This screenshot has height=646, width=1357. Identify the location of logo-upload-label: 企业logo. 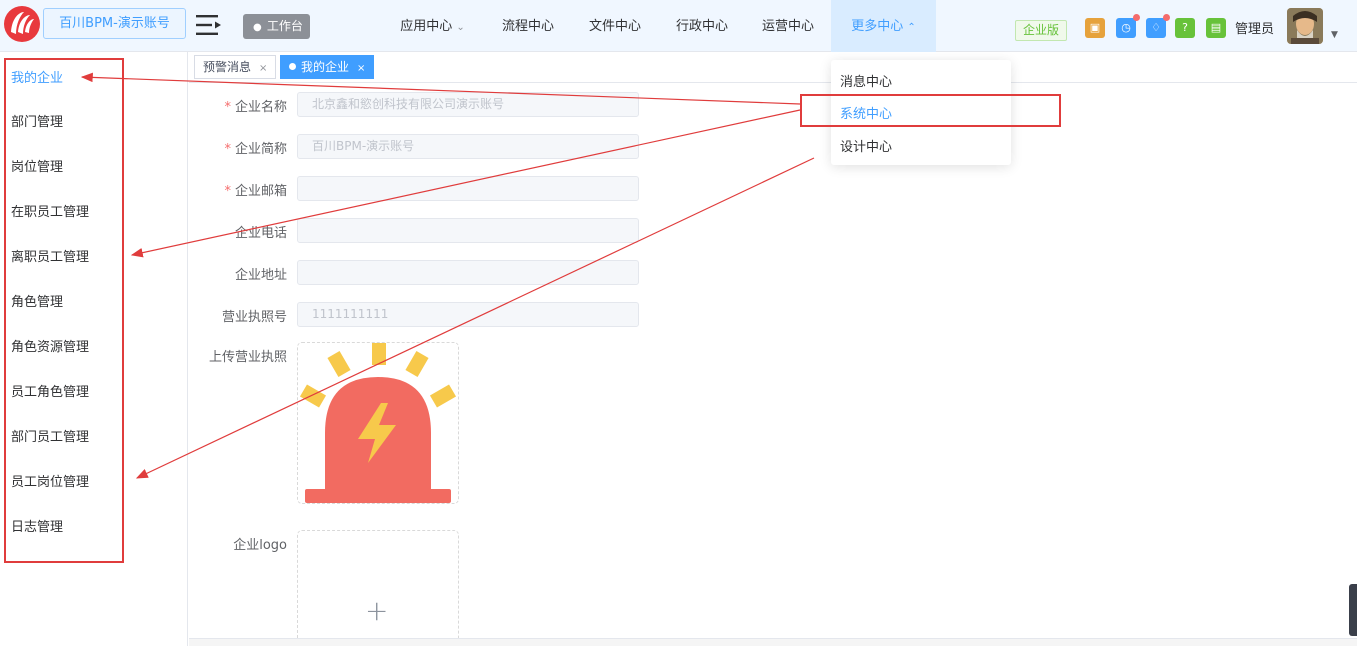
(260, 545).